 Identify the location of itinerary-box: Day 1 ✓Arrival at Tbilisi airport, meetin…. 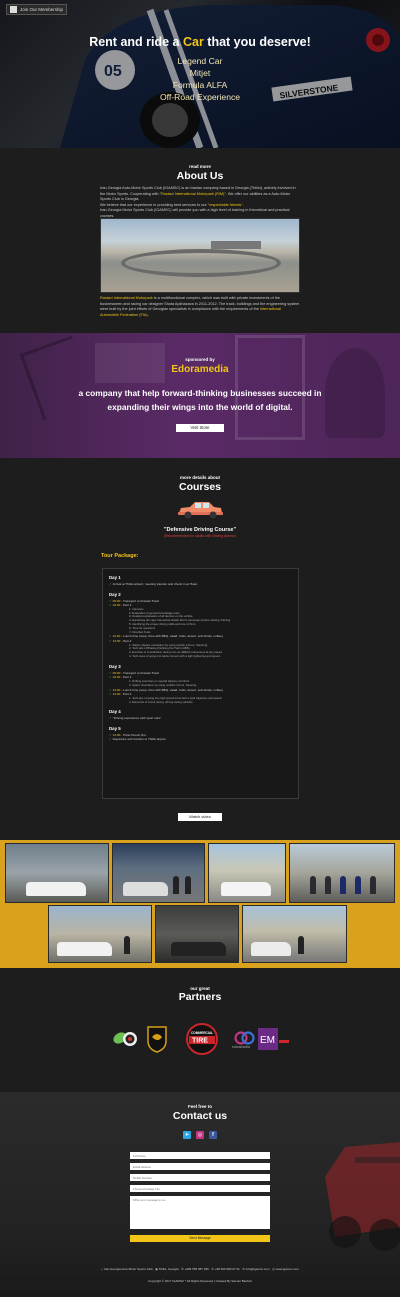
(200, 683).